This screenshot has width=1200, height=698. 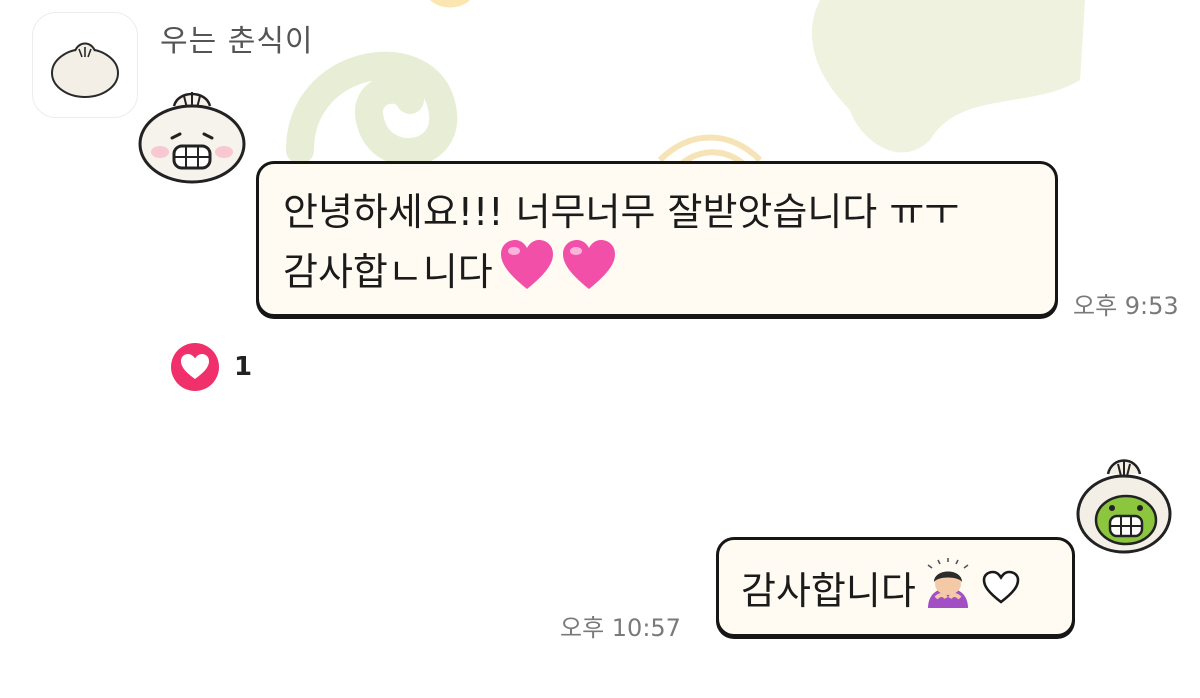 What do you see at coordinates (1001, 591) in the screenshot?
I see `white-heart-emoji-icon` at bounding box center [1001, 591].